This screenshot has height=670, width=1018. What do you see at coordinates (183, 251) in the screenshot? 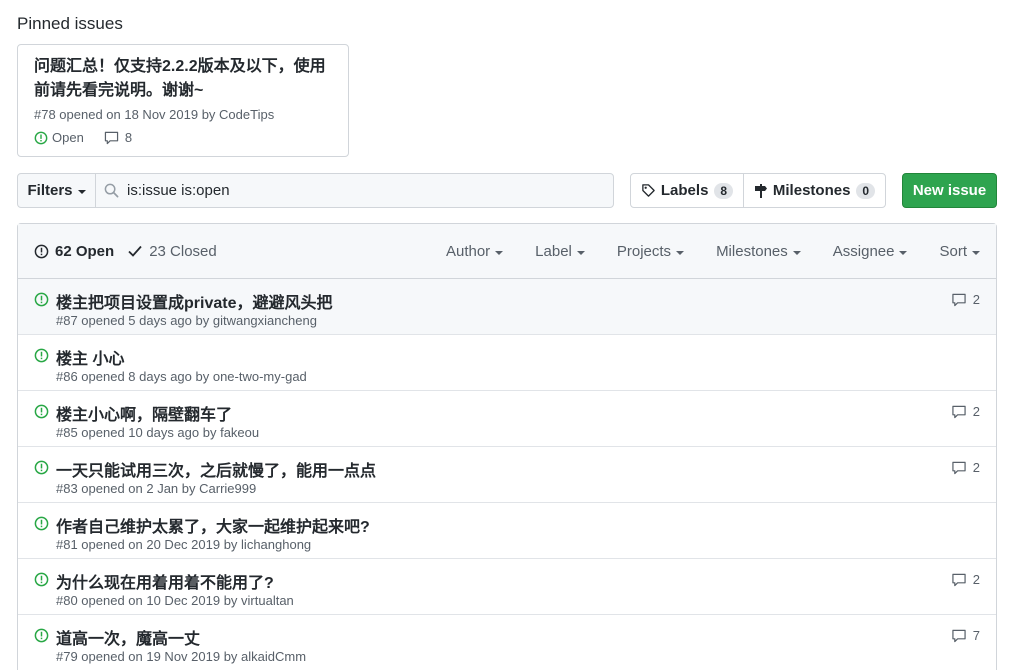
I see `closed-issues-label: 23 Closed` at bounding box center [183, 251].